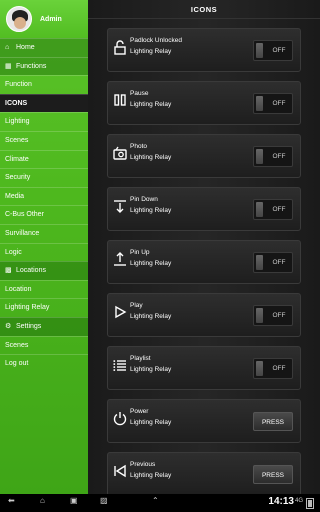  What do you see at coordinates (120, 418) in the screenshot?
I see `power-icon` at bounding box center [120, 418].